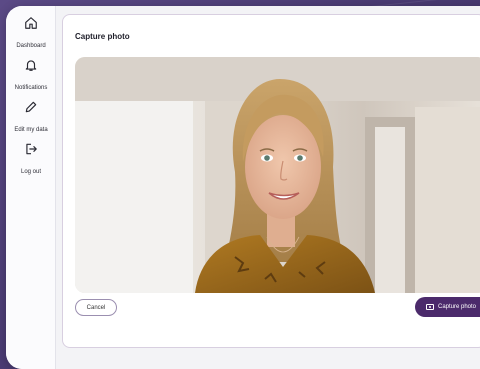 Image resolution: width=480 pixels, height=369 pixels. Describe the element at coordinates (96, 307) in the screenshot. I see `cancel-button: Cancel` at that location.